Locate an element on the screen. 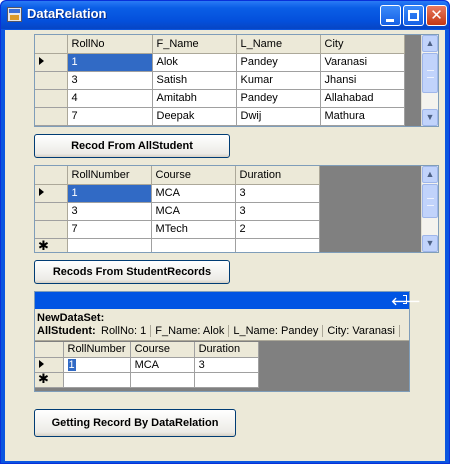 Image resolution: width=450 pixels, height=464 pixels. maximize-button is located at coordinates (413, 15).